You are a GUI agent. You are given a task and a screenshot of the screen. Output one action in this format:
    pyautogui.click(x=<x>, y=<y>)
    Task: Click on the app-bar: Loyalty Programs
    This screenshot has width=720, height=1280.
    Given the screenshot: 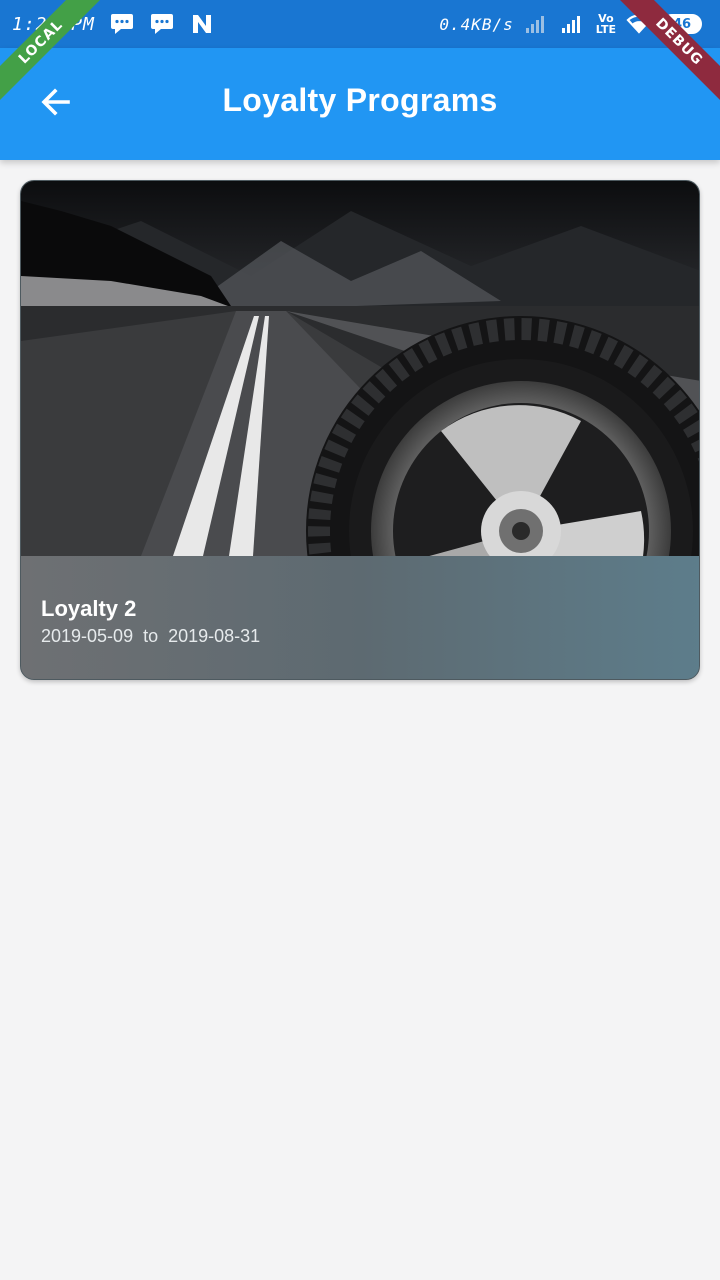 What is the action you would take?
    pyautogui.click(x=360, y=104)
    